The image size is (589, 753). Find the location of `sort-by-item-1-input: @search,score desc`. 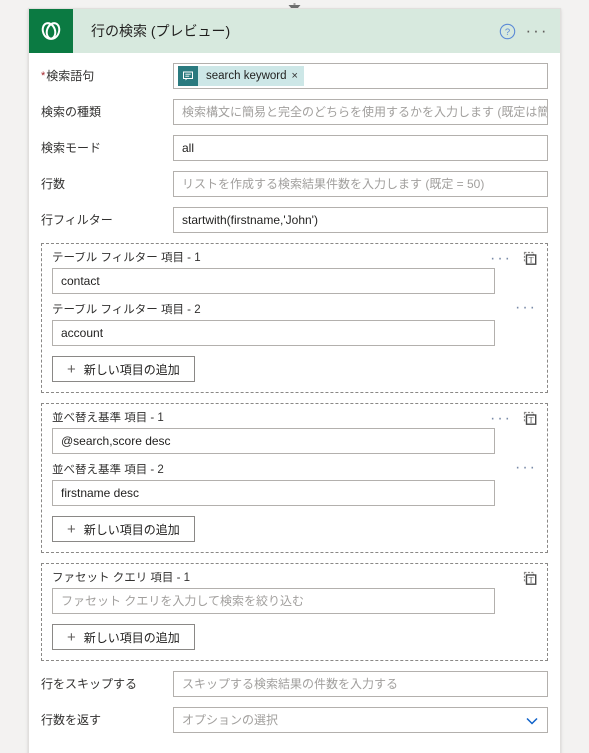

sort-by-item-1-input: @search,score desc is located at coordinates (273, 441).